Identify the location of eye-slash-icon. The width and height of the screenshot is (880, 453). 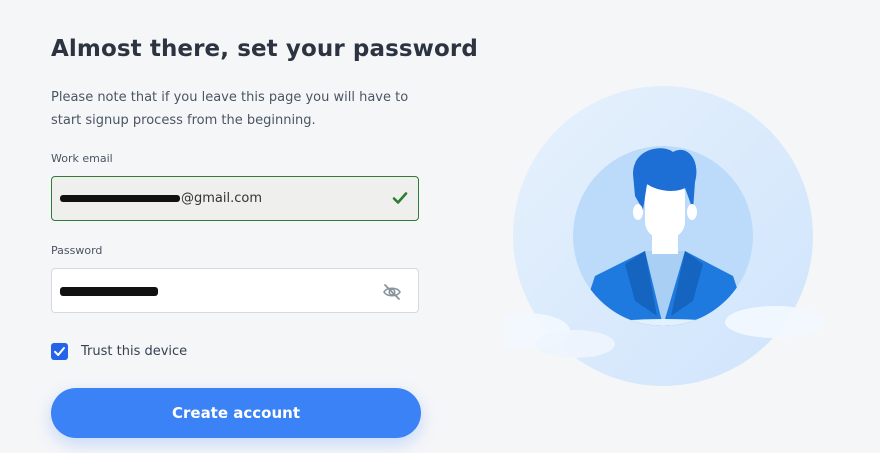
(392, 292).